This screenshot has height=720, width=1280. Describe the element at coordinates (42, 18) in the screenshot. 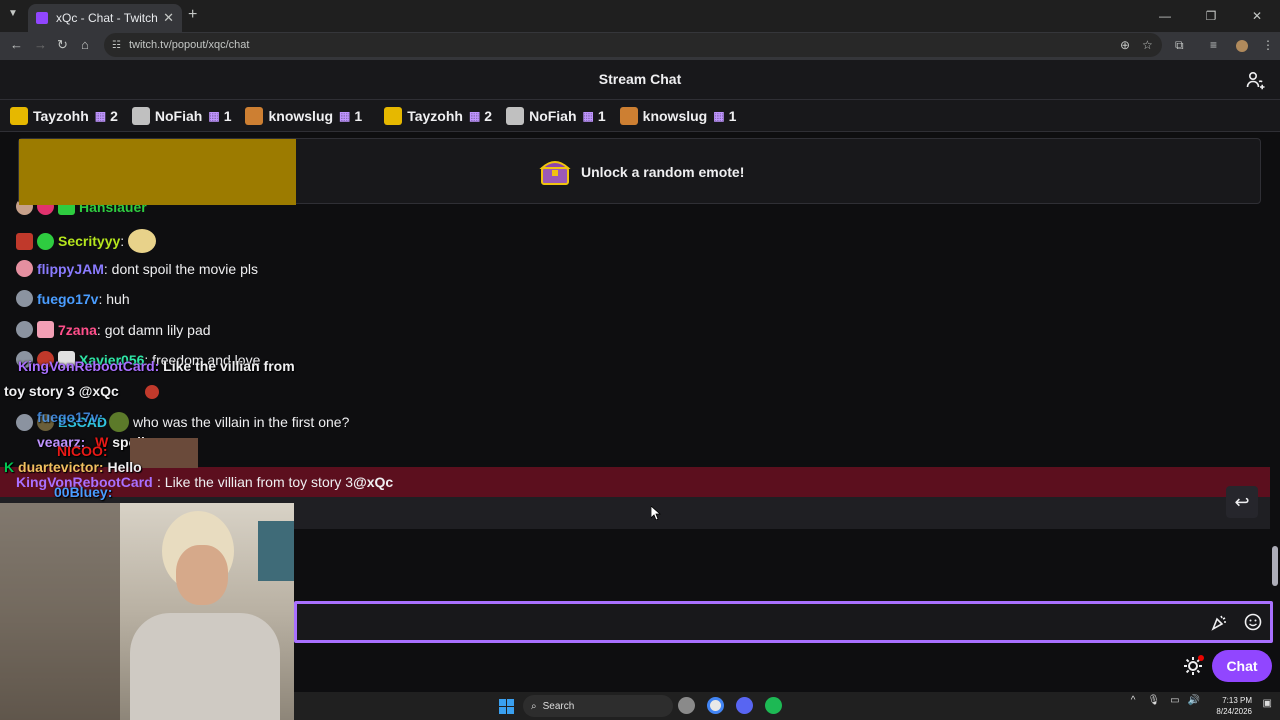

I see `twitch-favicon-icon` at that location.